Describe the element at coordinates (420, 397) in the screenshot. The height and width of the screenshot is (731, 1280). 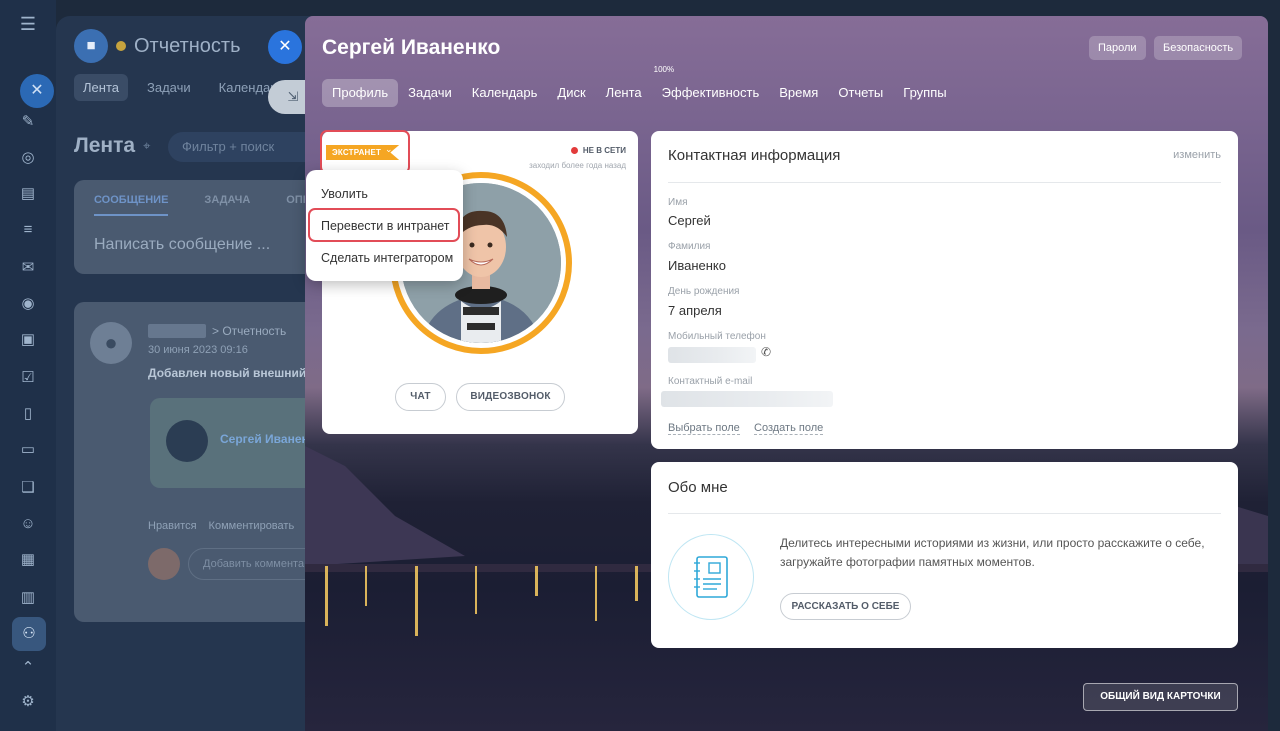
I see `chat-button: ЧАТ` at that location.